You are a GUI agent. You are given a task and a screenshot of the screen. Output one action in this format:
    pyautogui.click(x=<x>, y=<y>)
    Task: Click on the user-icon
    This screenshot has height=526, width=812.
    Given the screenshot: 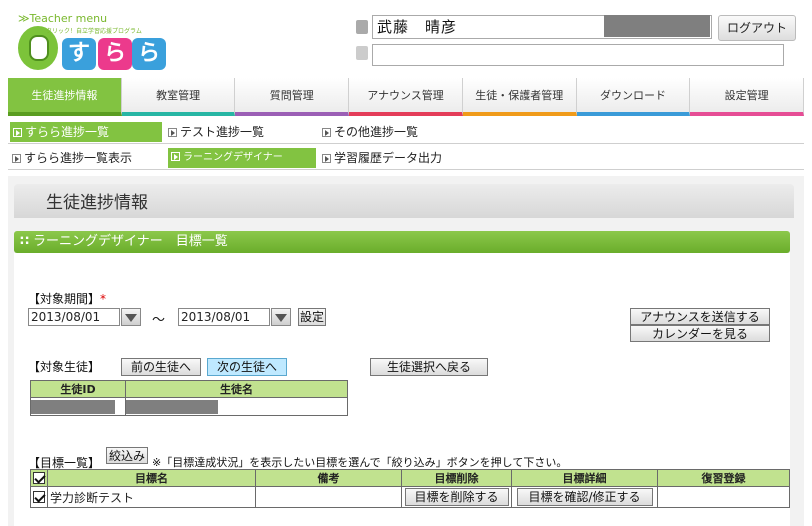 What is the action you would take?
    pyautogui.click(x=362, y=27)
    